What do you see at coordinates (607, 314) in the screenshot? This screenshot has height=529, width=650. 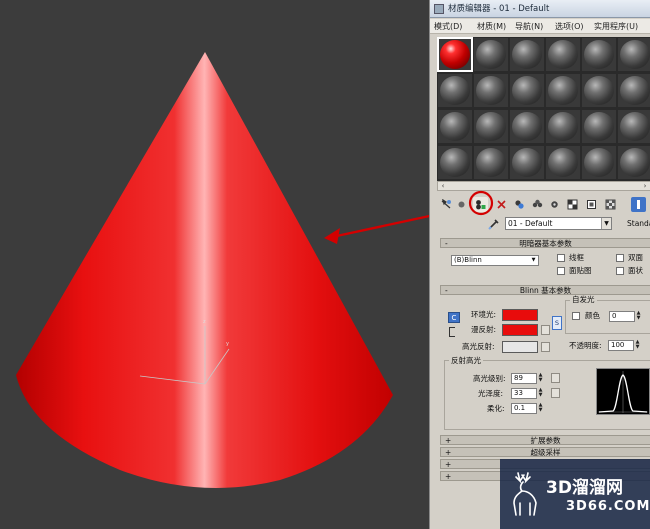 I see `self-illumination-group: 自发光 颜色 0 ▲ ▼` at bounding box center [607, 314].